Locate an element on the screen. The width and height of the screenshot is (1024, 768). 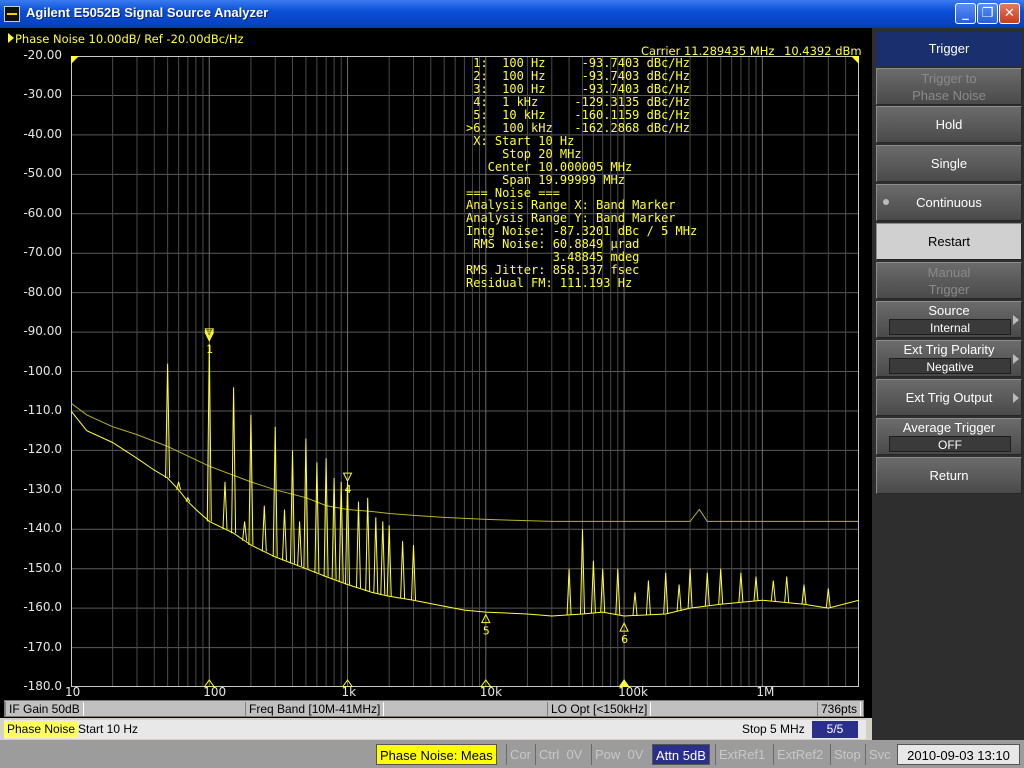
readout-line: Center 10.000005 MHz is located at coordinates (549, 166).